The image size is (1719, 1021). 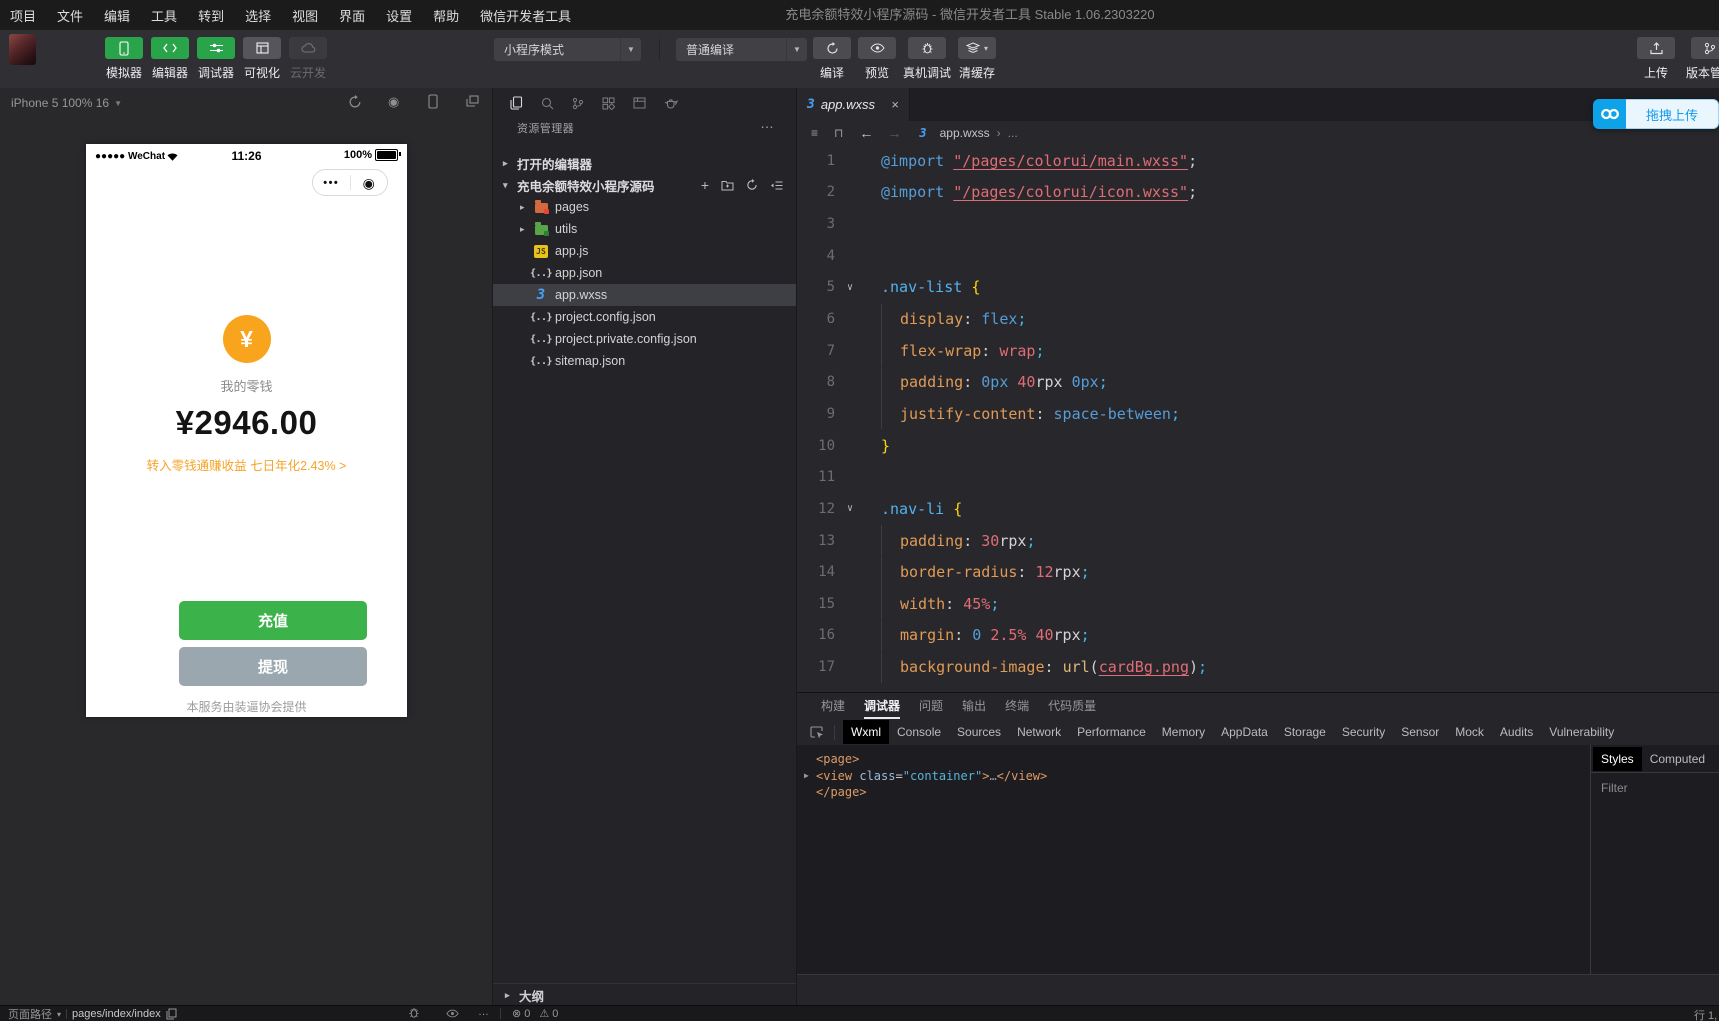 What do you see at coordinates (258, 15) in the screenshot?
I see `menu-item-5: 选择` at bounding box center [258, 15].